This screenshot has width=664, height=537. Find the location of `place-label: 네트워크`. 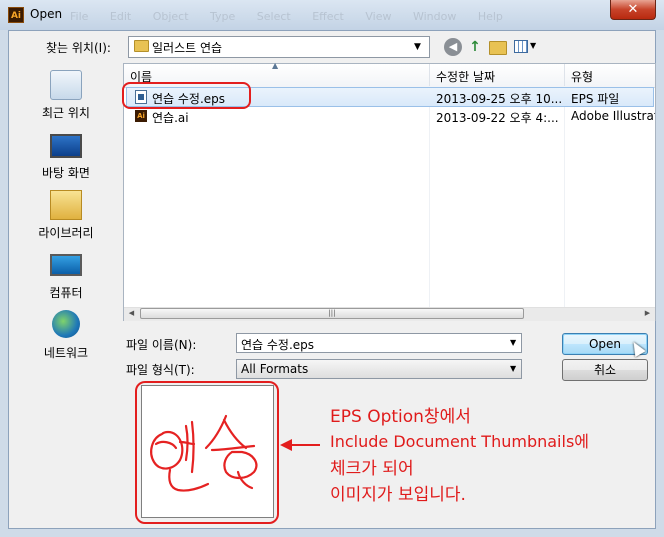

place-label: 네트워크 is located at coordinates (66, 353).